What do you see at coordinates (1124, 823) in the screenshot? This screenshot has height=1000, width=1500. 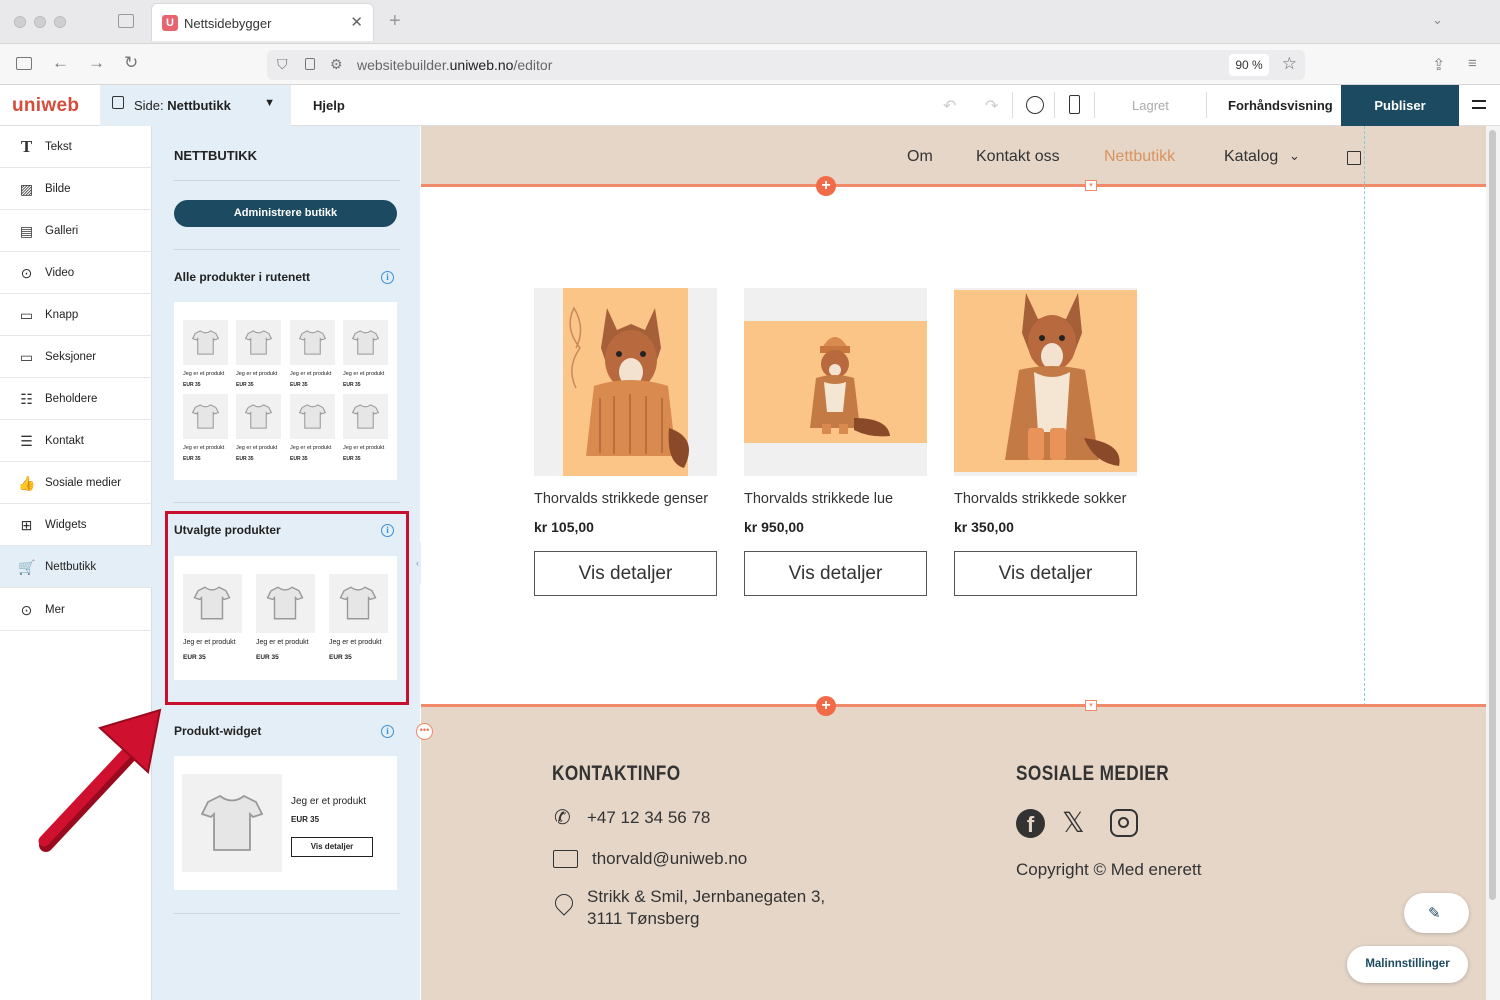 I see `instagram-icon` at bounding box center [1124, 823].